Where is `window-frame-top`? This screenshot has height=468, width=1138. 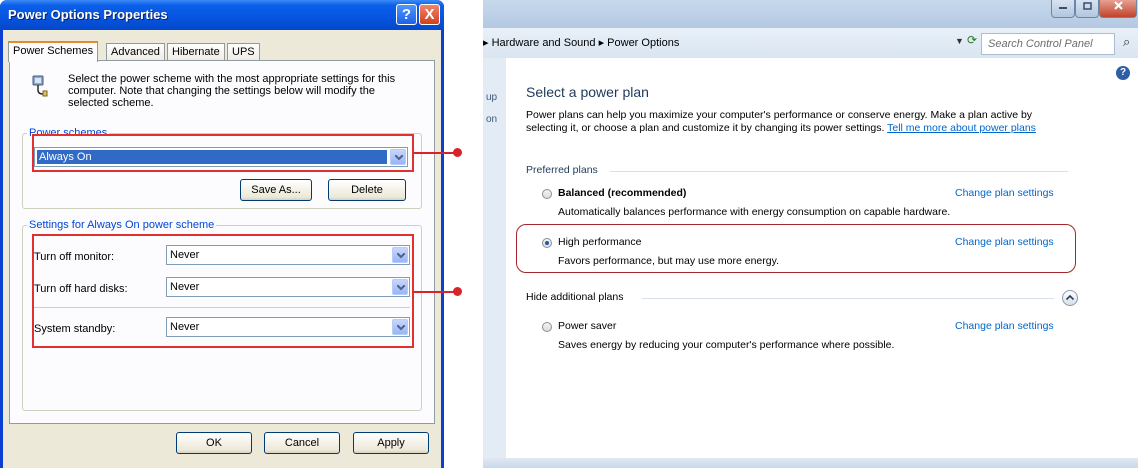 window-frame-top is located at coordinates (810, 14).